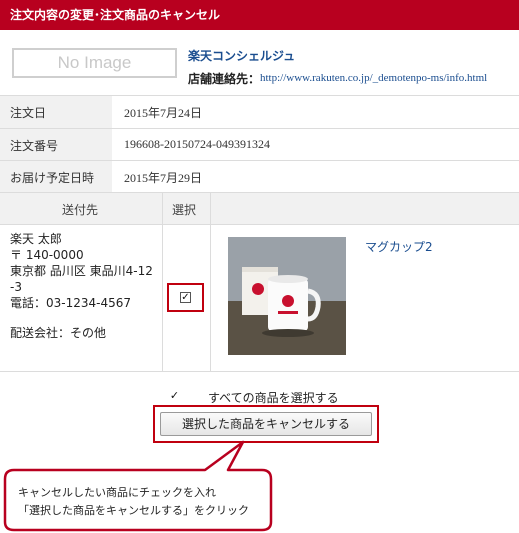  What do you see at coordinates (94, 63) in the screenshot?
I see `shop-no-image-placeholder: No Image` at bounding box center [94, 63].